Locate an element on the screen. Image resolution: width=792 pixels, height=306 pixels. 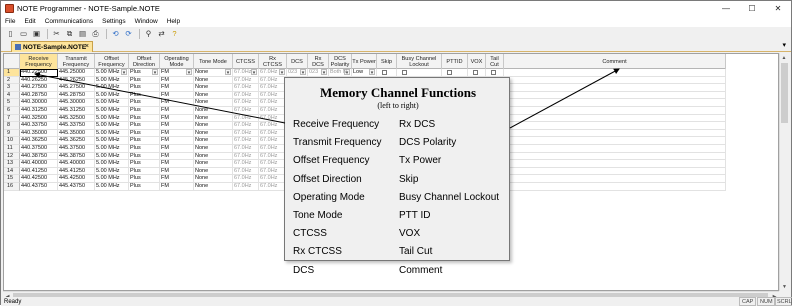
menu-window: Window is located at coordinates (146, 21).